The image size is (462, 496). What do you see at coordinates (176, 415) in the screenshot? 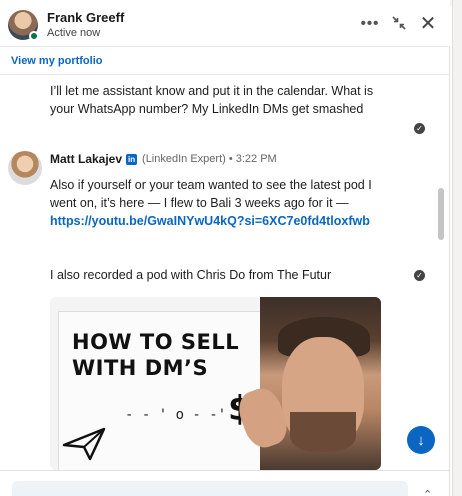
I see `dashed-path: - - ' o - -'` at bounding box center [176, 415].